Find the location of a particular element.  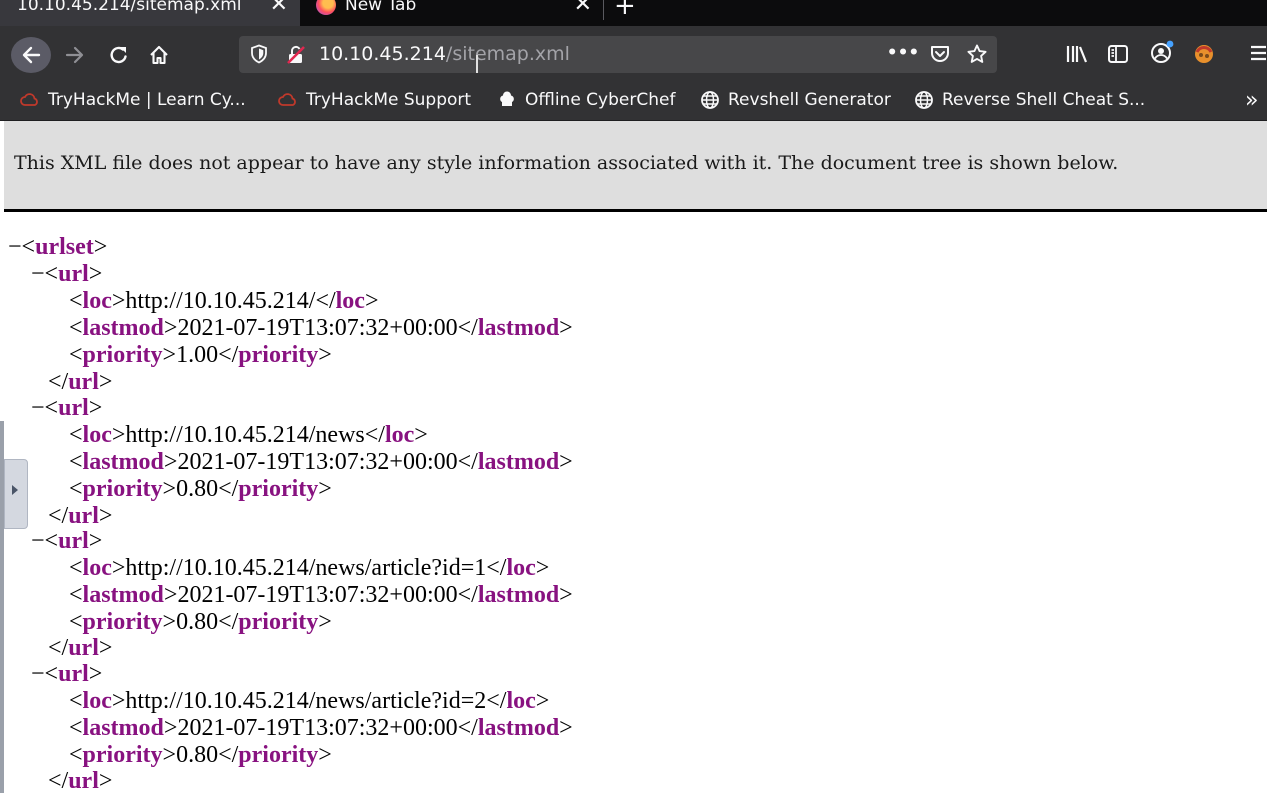

page-actions-button: ••• is located at coordinates (903, 53).